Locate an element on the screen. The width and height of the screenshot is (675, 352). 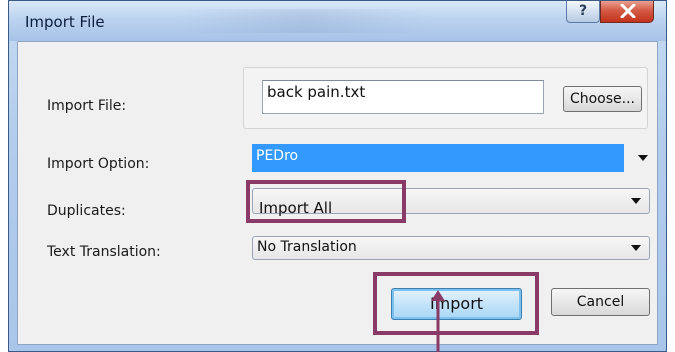
help-icon: ? is located at coordinates (583, 11).